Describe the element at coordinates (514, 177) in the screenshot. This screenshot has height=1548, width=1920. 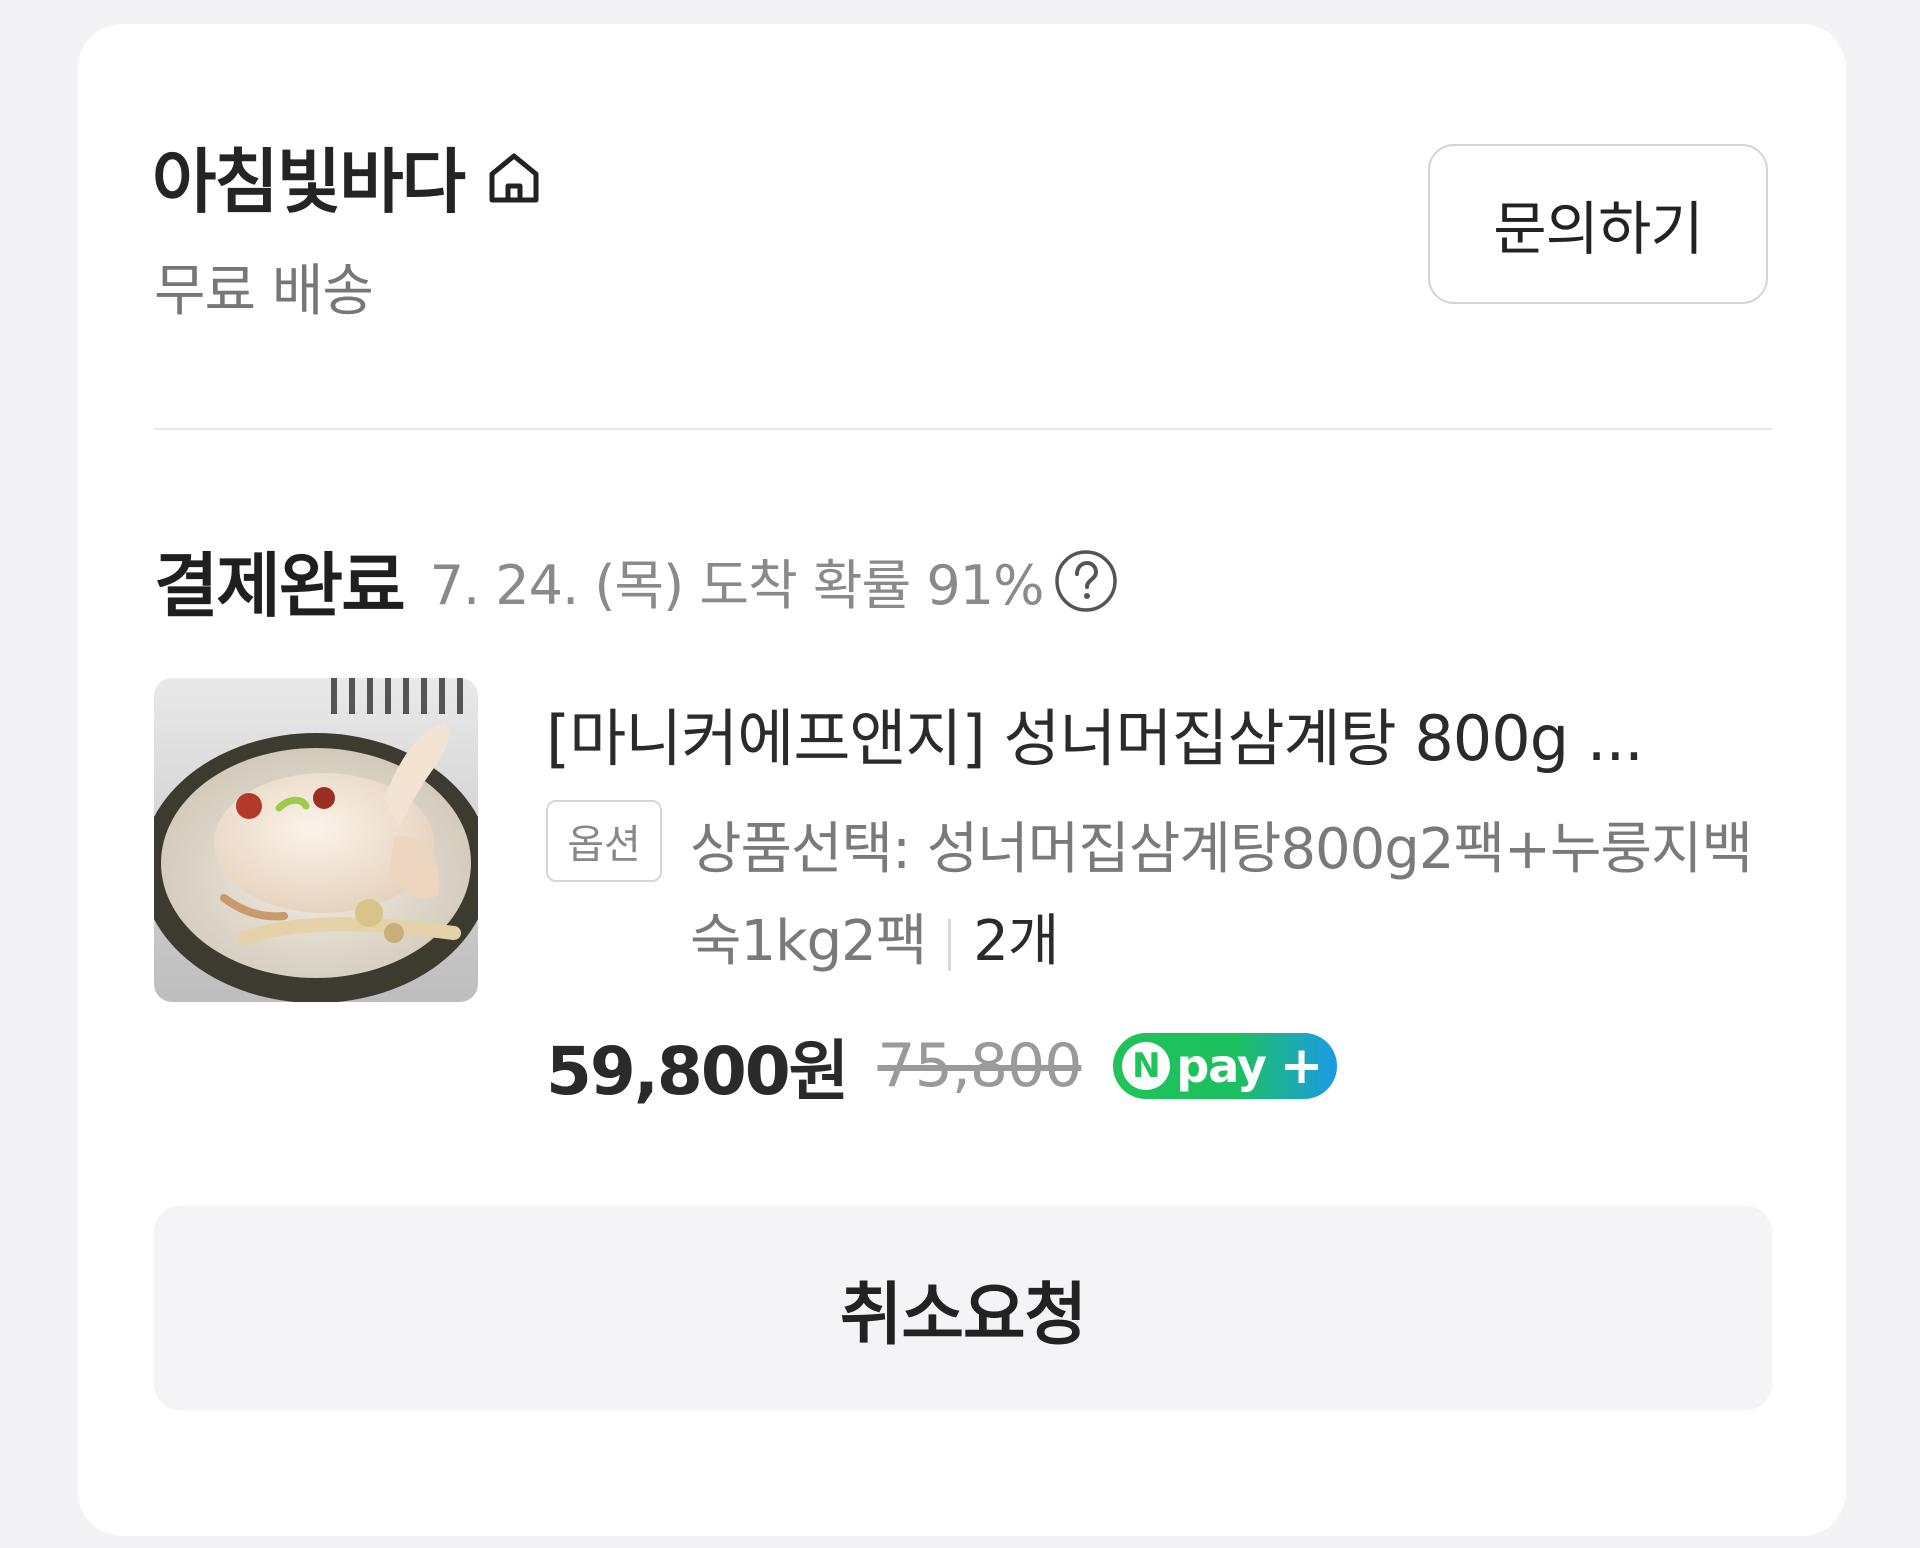
I see `home-icon` at that location.